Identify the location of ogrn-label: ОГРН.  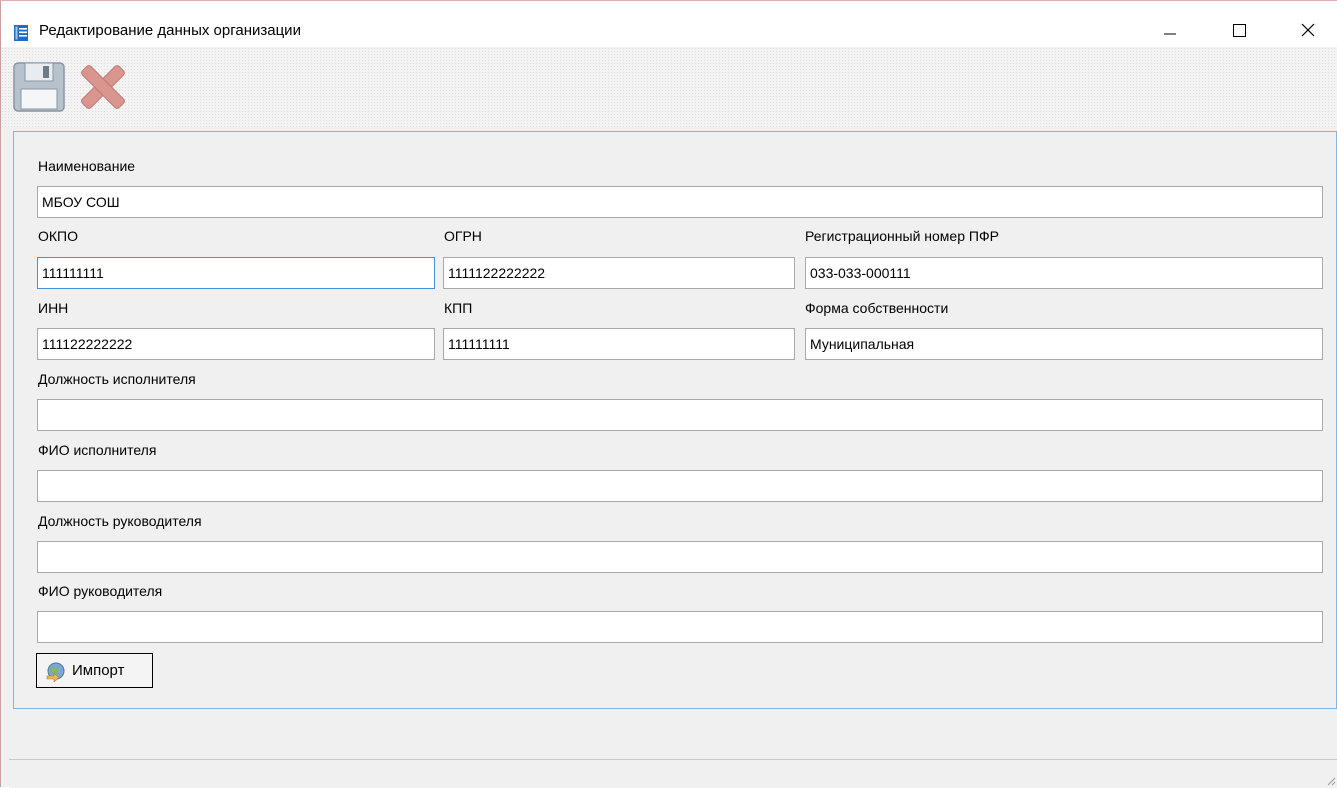
(463, 236).